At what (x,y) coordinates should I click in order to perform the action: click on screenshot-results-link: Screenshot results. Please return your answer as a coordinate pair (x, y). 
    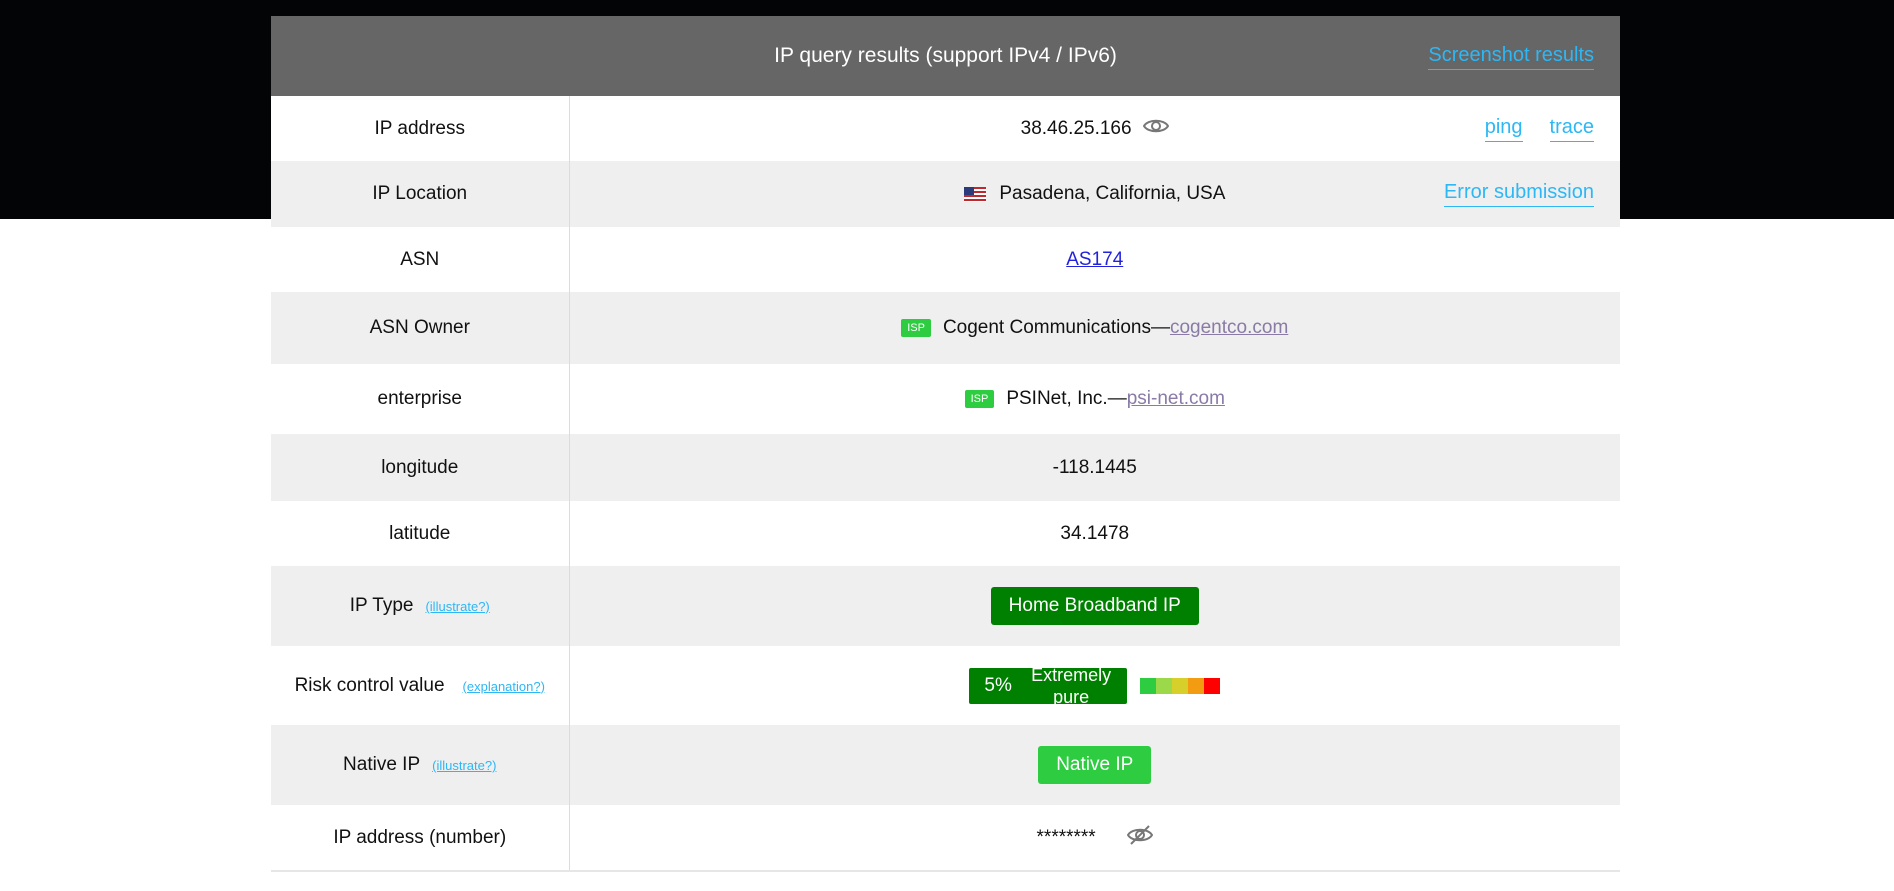
    Looking at the image, I should click on (1511, 57).